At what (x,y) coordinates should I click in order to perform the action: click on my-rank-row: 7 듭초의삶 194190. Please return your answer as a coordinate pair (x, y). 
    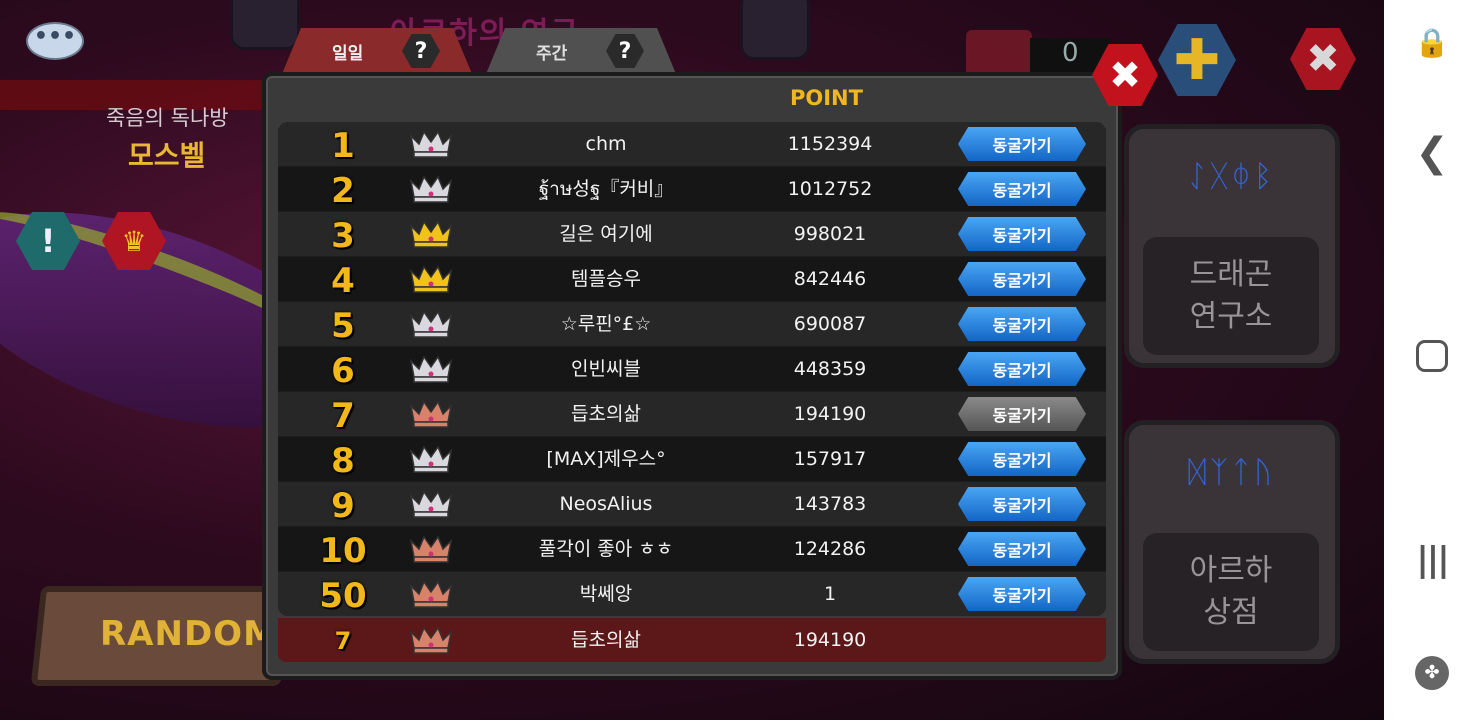
    Looking at the image, I should click on (692, 640).